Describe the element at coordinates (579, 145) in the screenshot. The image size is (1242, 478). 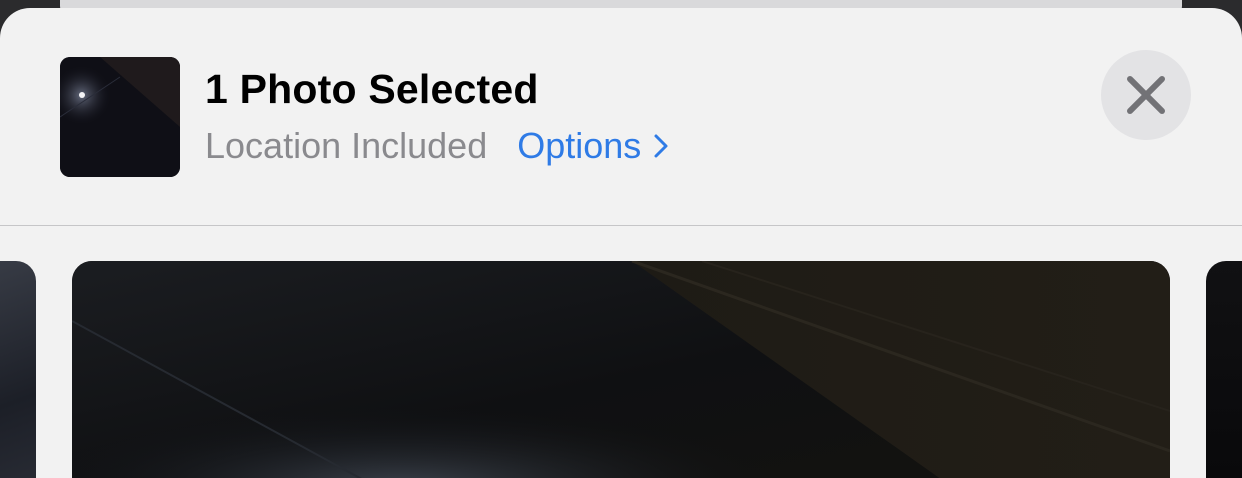
I see `options-label: Options` at that location.